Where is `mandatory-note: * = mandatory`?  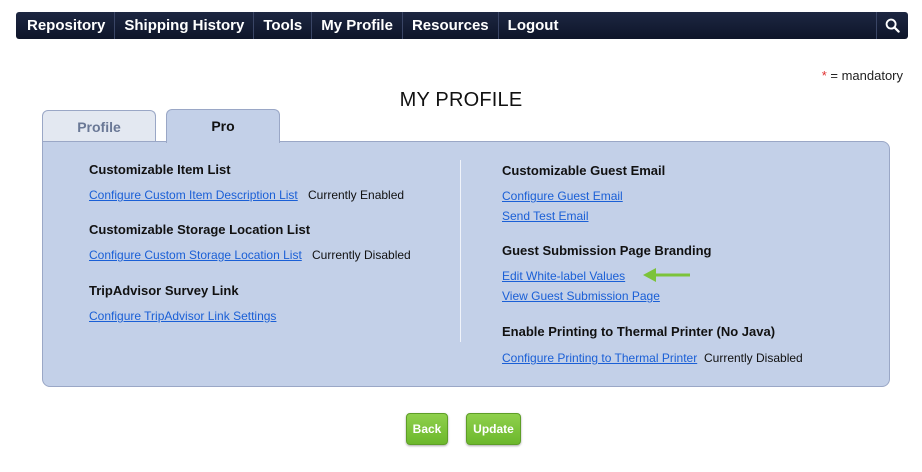
mandatory-note: * = mandatory is located at coordinates (862, 75).